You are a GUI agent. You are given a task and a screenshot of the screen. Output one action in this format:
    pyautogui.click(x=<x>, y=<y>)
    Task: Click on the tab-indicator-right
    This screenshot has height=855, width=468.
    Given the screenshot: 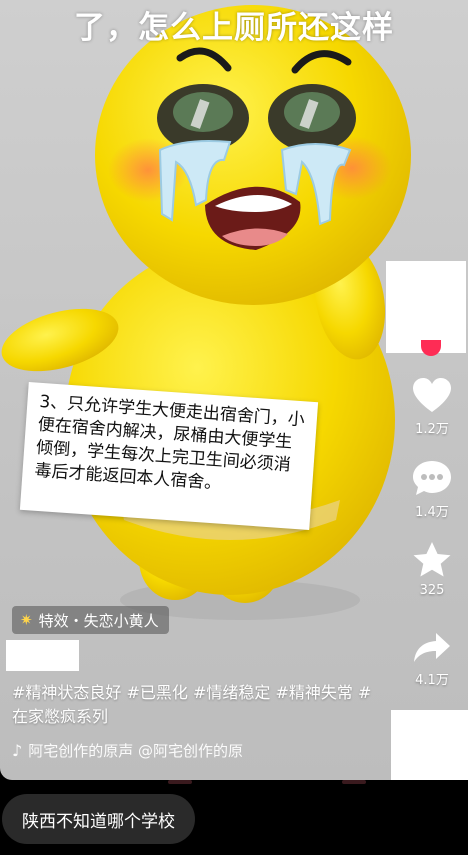 What is the action you would take?
    pyautogui.click(x=354, y=782)
    